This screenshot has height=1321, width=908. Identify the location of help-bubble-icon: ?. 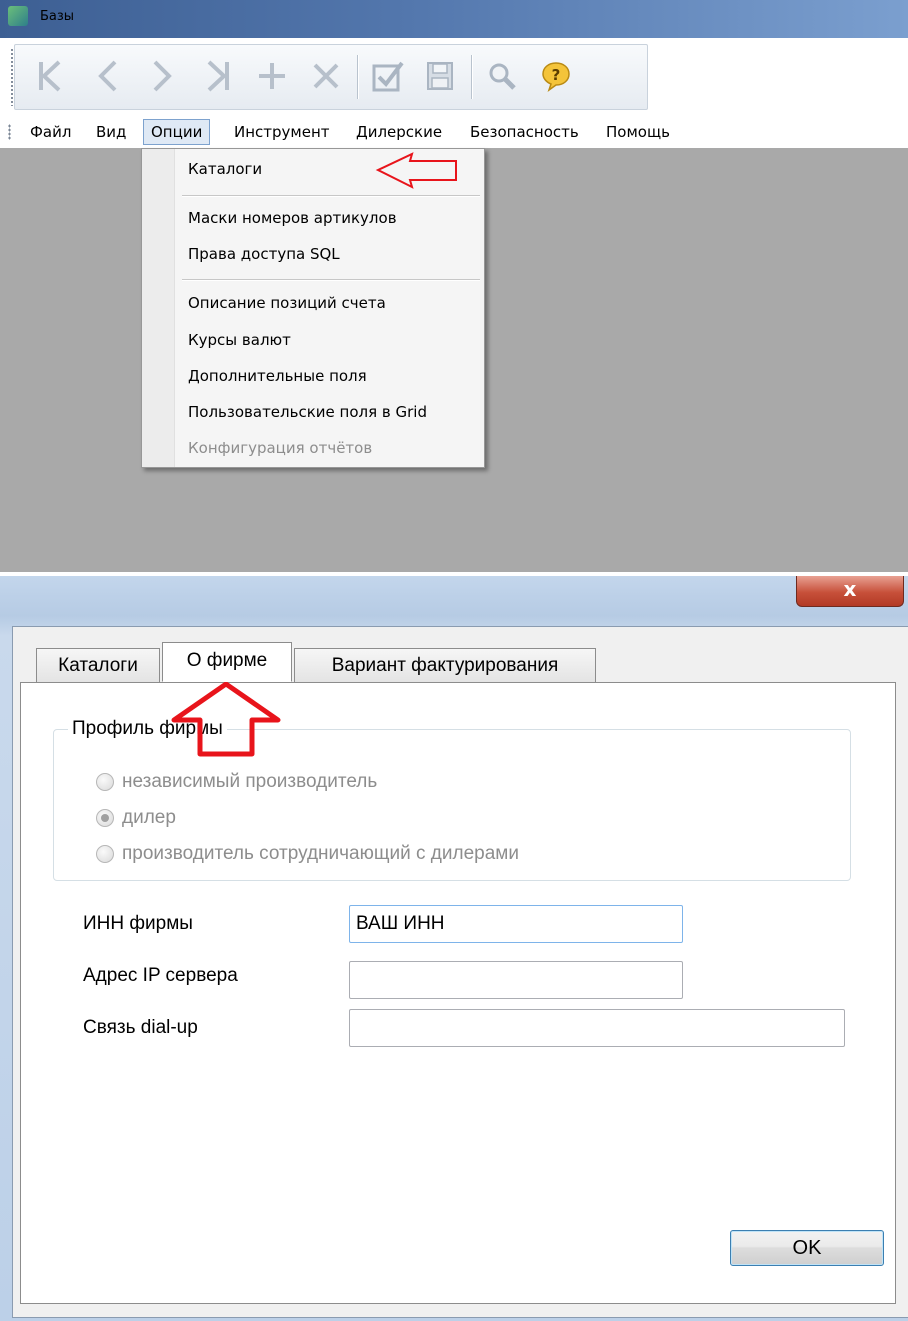
(556, 77).